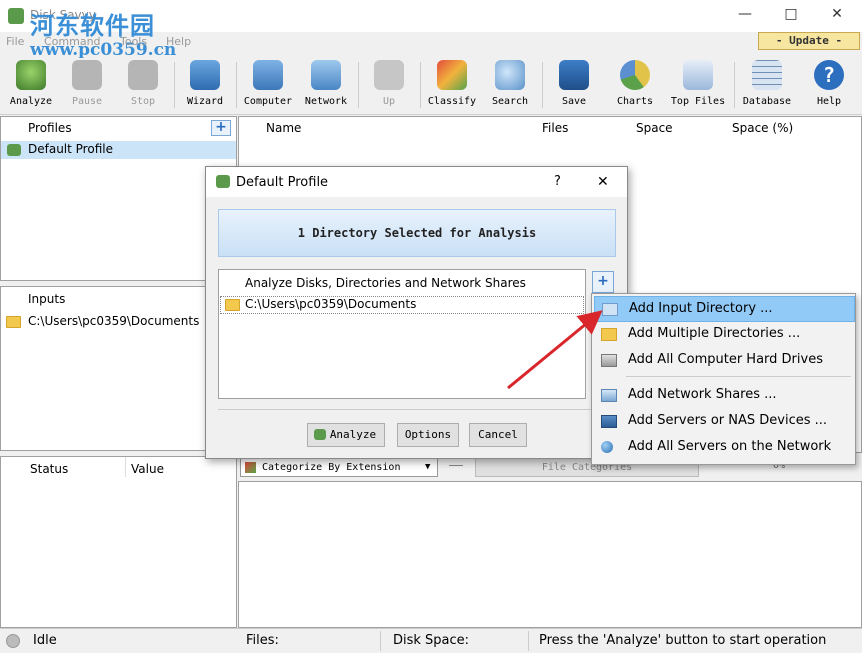  I want to click on status-files-label: Files:, so click(262, 640).